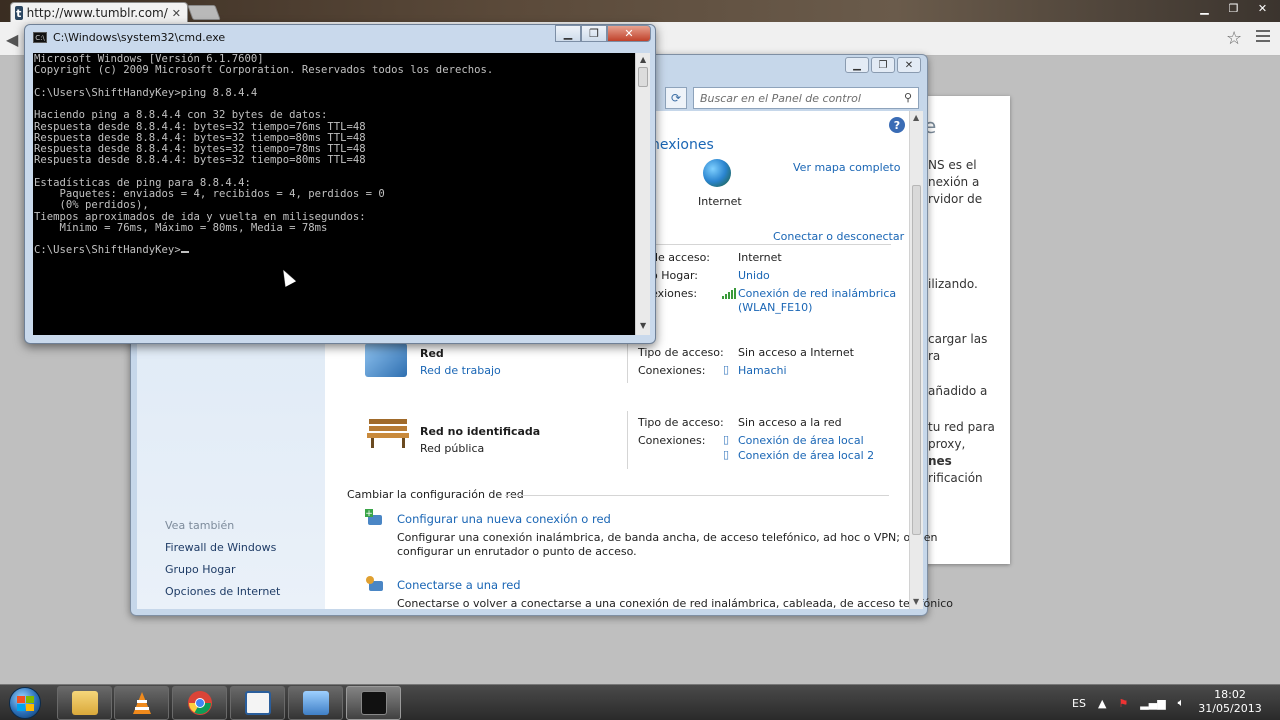 Image resolution: width=1280 pixels, height=720 pixels. What do you see at coordinates (176, 13) in the screenshot?
I see `tab-close-icon: ✕` at bounding box center [176, 13].